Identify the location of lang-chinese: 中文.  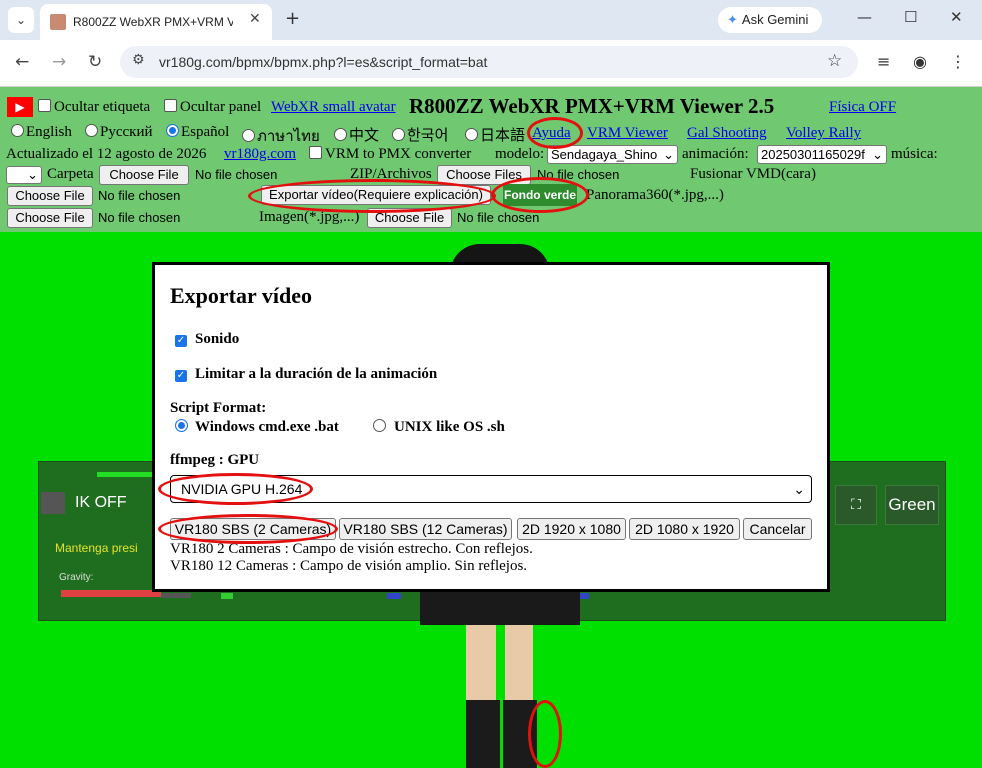
(356, 134).